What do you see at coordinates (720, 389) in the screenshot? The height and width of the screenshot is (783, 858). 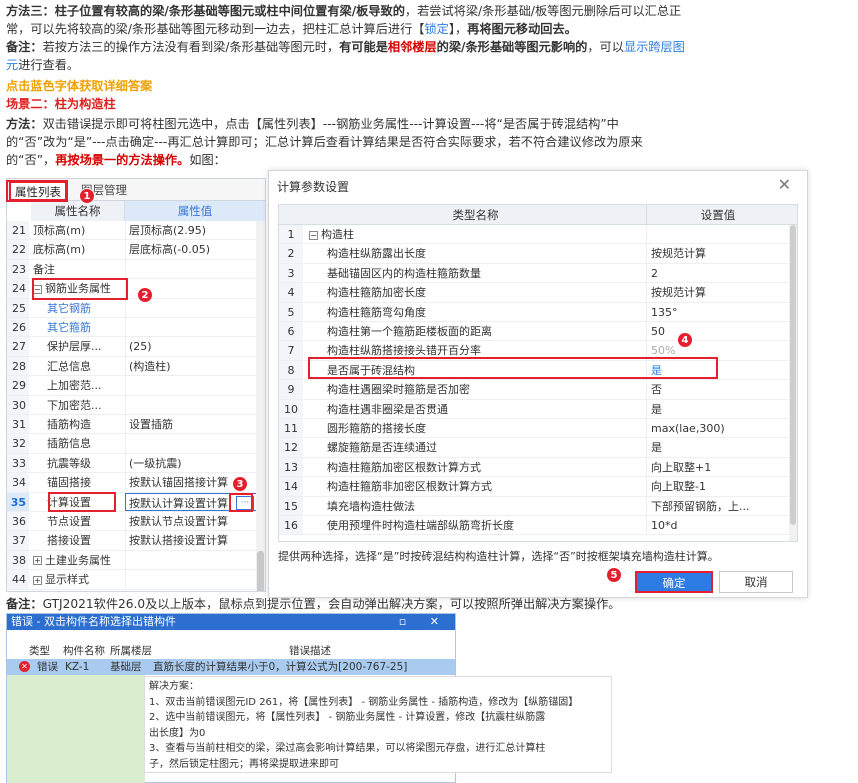 I see `setting-value: 否` at bounding box center [720, 389].